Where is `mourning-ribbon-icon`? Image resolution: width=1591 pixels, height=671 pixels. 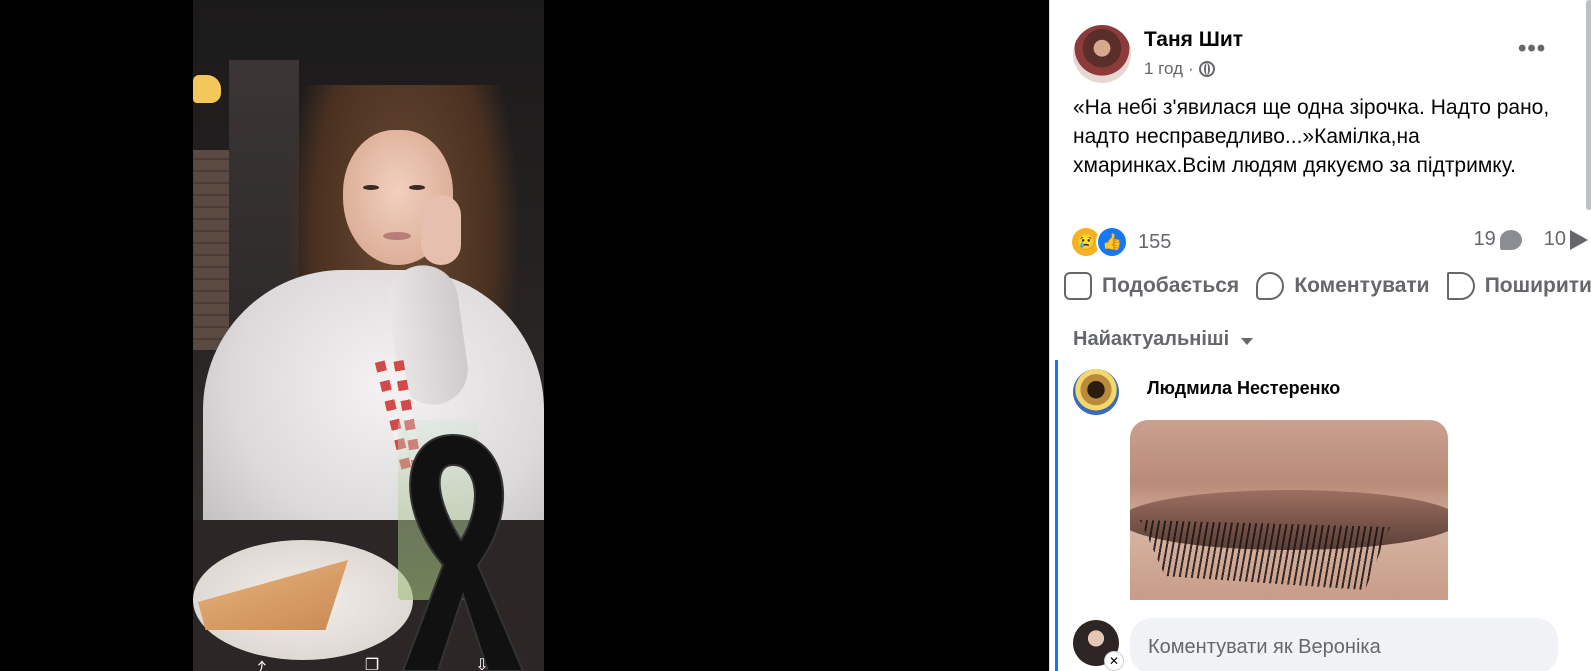
mourning-ribbon-icon is located at coordinates (463, 552).